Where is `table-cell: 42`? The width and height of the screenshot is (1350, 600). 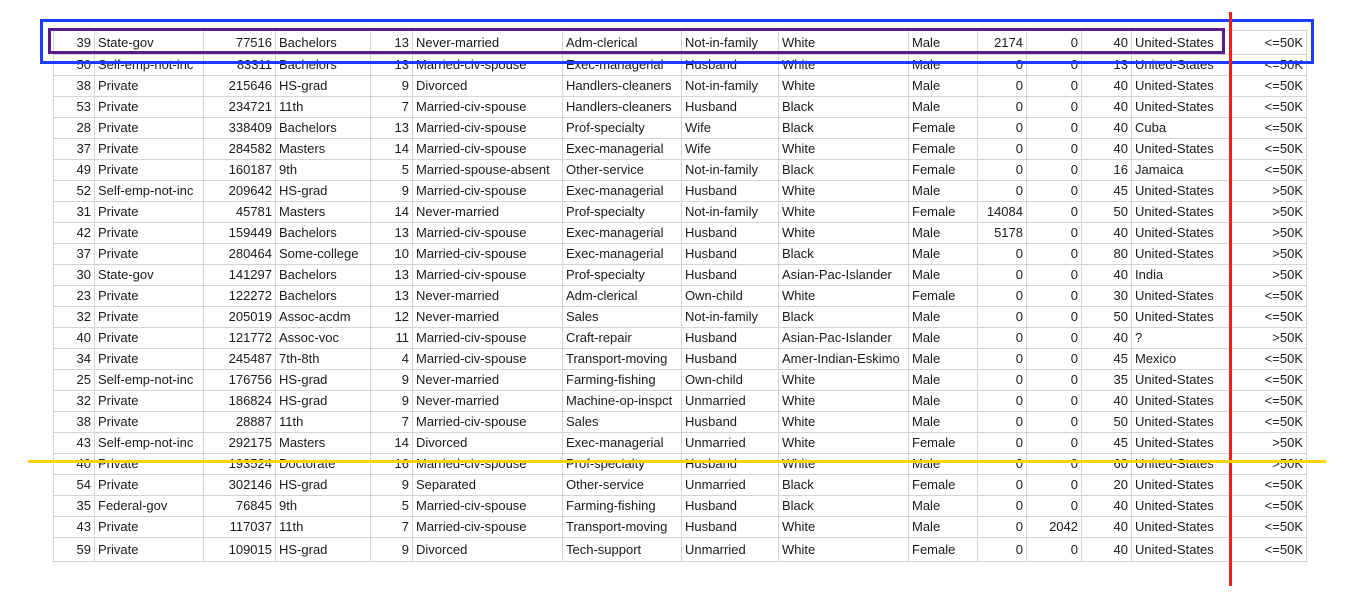
table-cell: 42 is located at coordinates (74, 233).